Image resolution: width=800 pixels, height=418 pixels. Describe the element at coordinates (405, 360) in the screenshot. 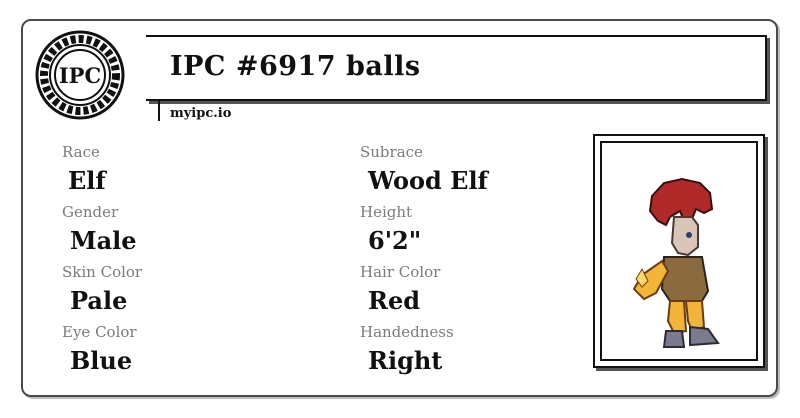

I see `handedness-value: Right` at that location.